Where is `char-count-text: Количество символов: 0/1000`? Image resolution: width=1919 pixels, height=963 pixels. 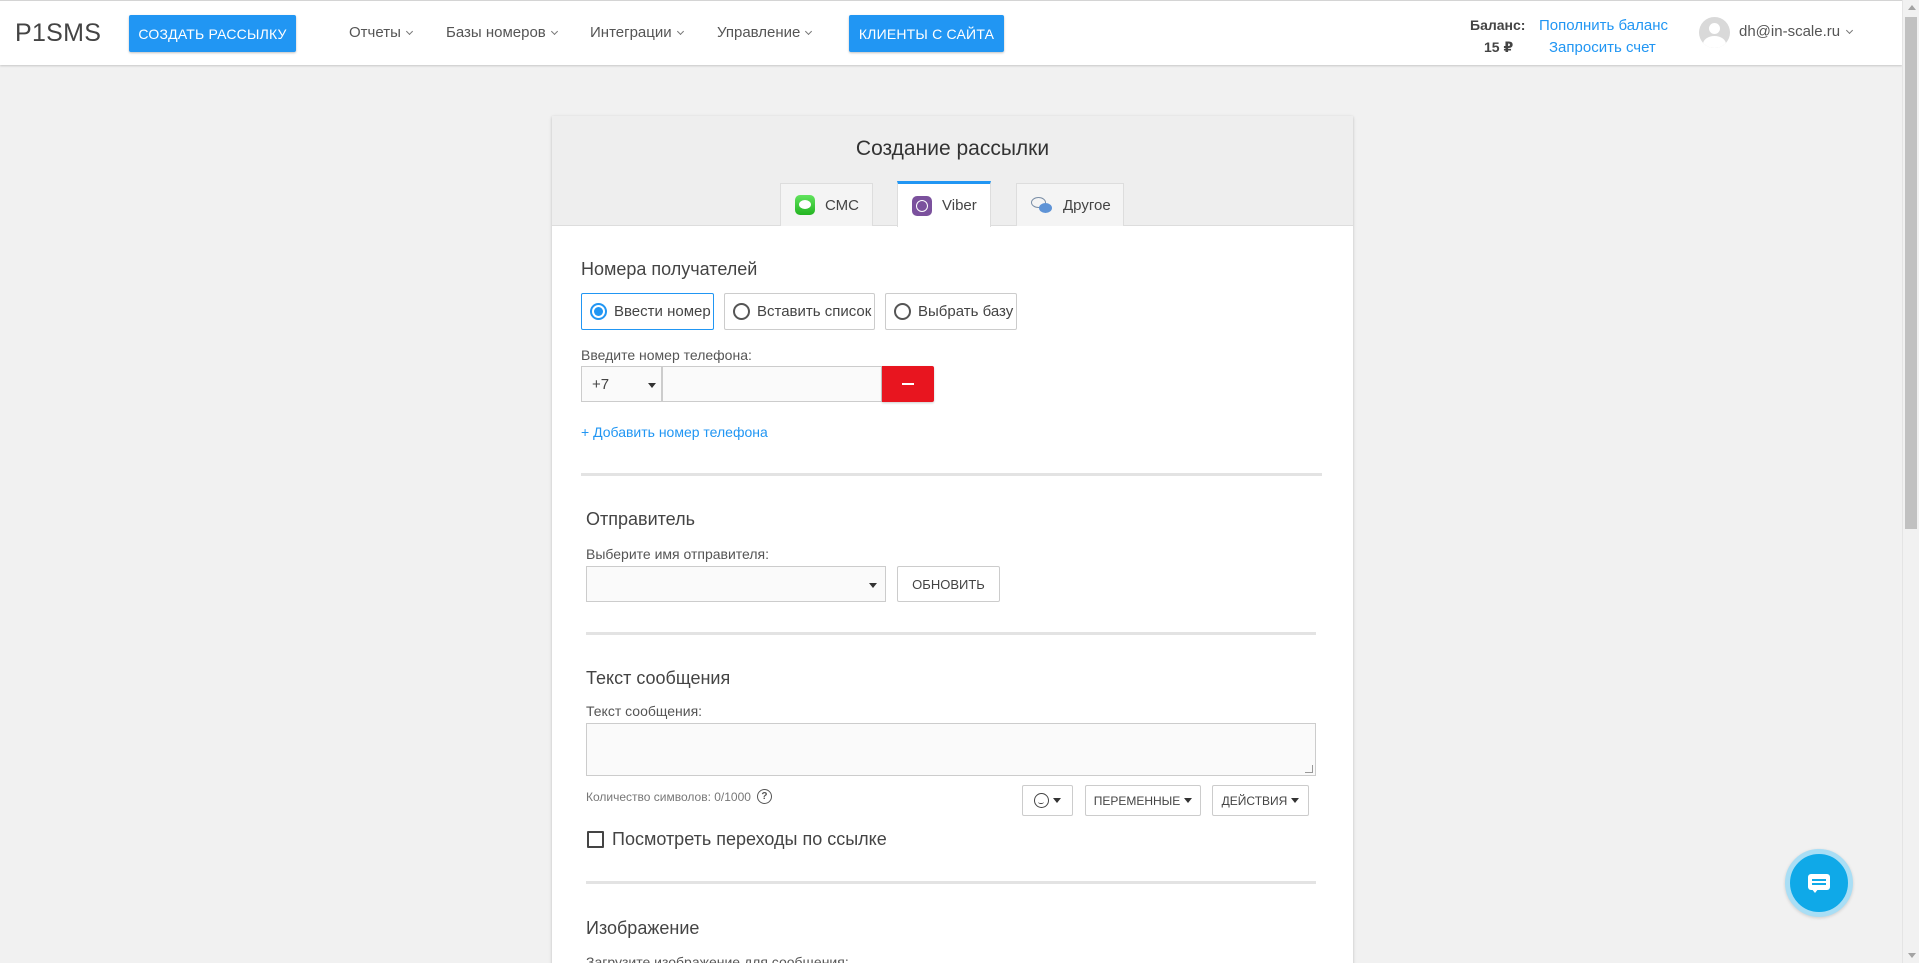
char-count-text: Количество символов: 0/1000 is located at coordinates (668, 796).